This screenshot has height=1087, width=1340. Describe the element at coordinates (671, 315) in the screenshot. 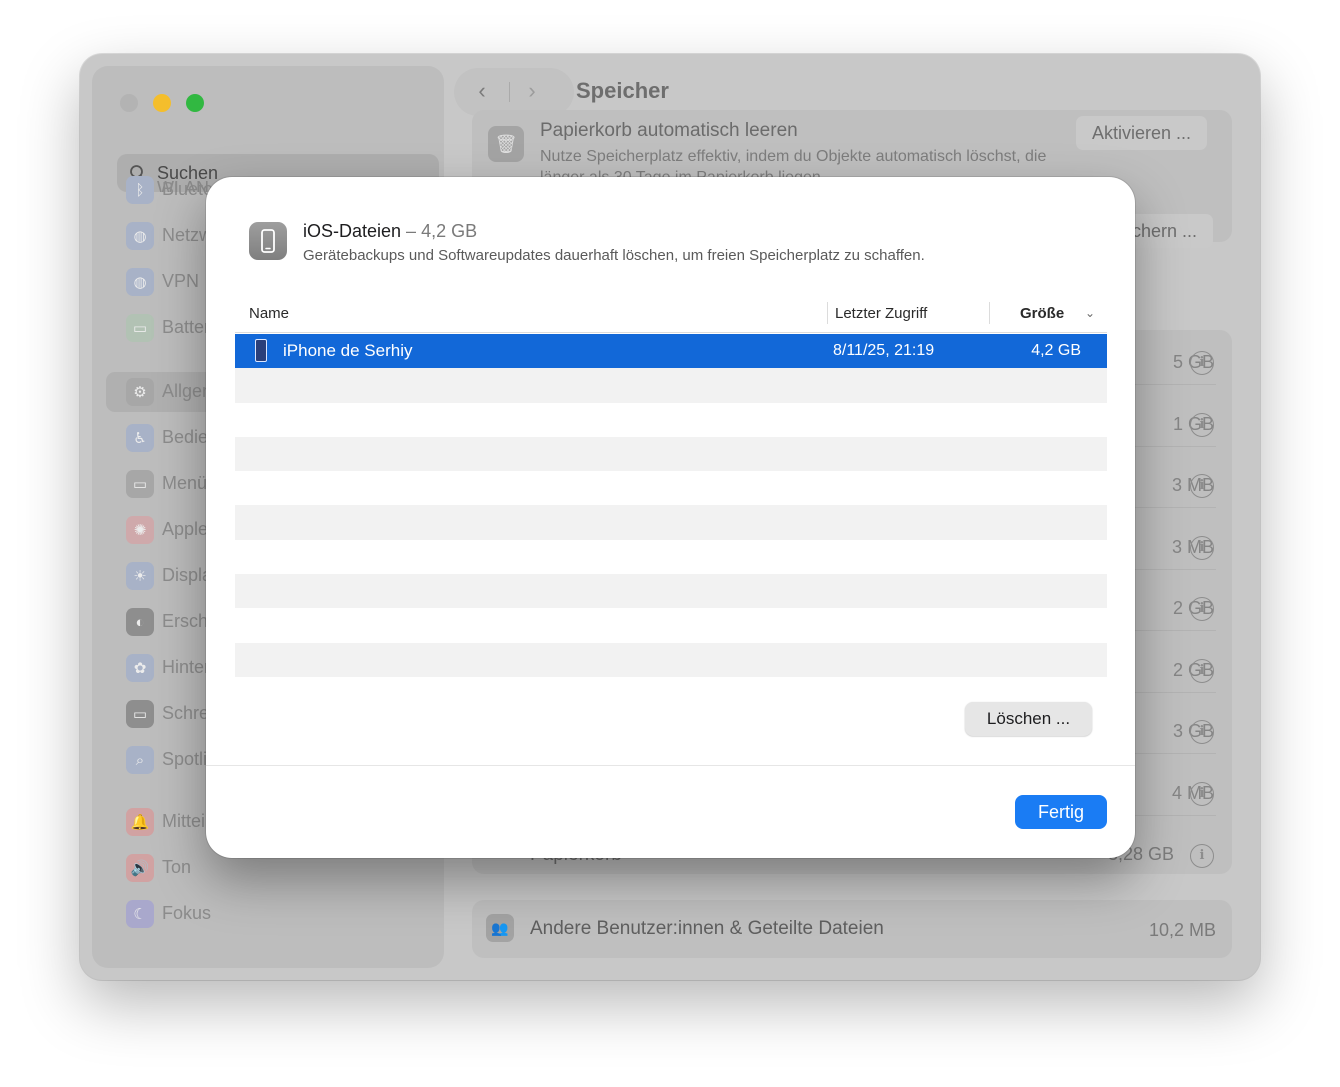

I see `table-header: Name Letzter Zugriff Größe ⌄` at that location.